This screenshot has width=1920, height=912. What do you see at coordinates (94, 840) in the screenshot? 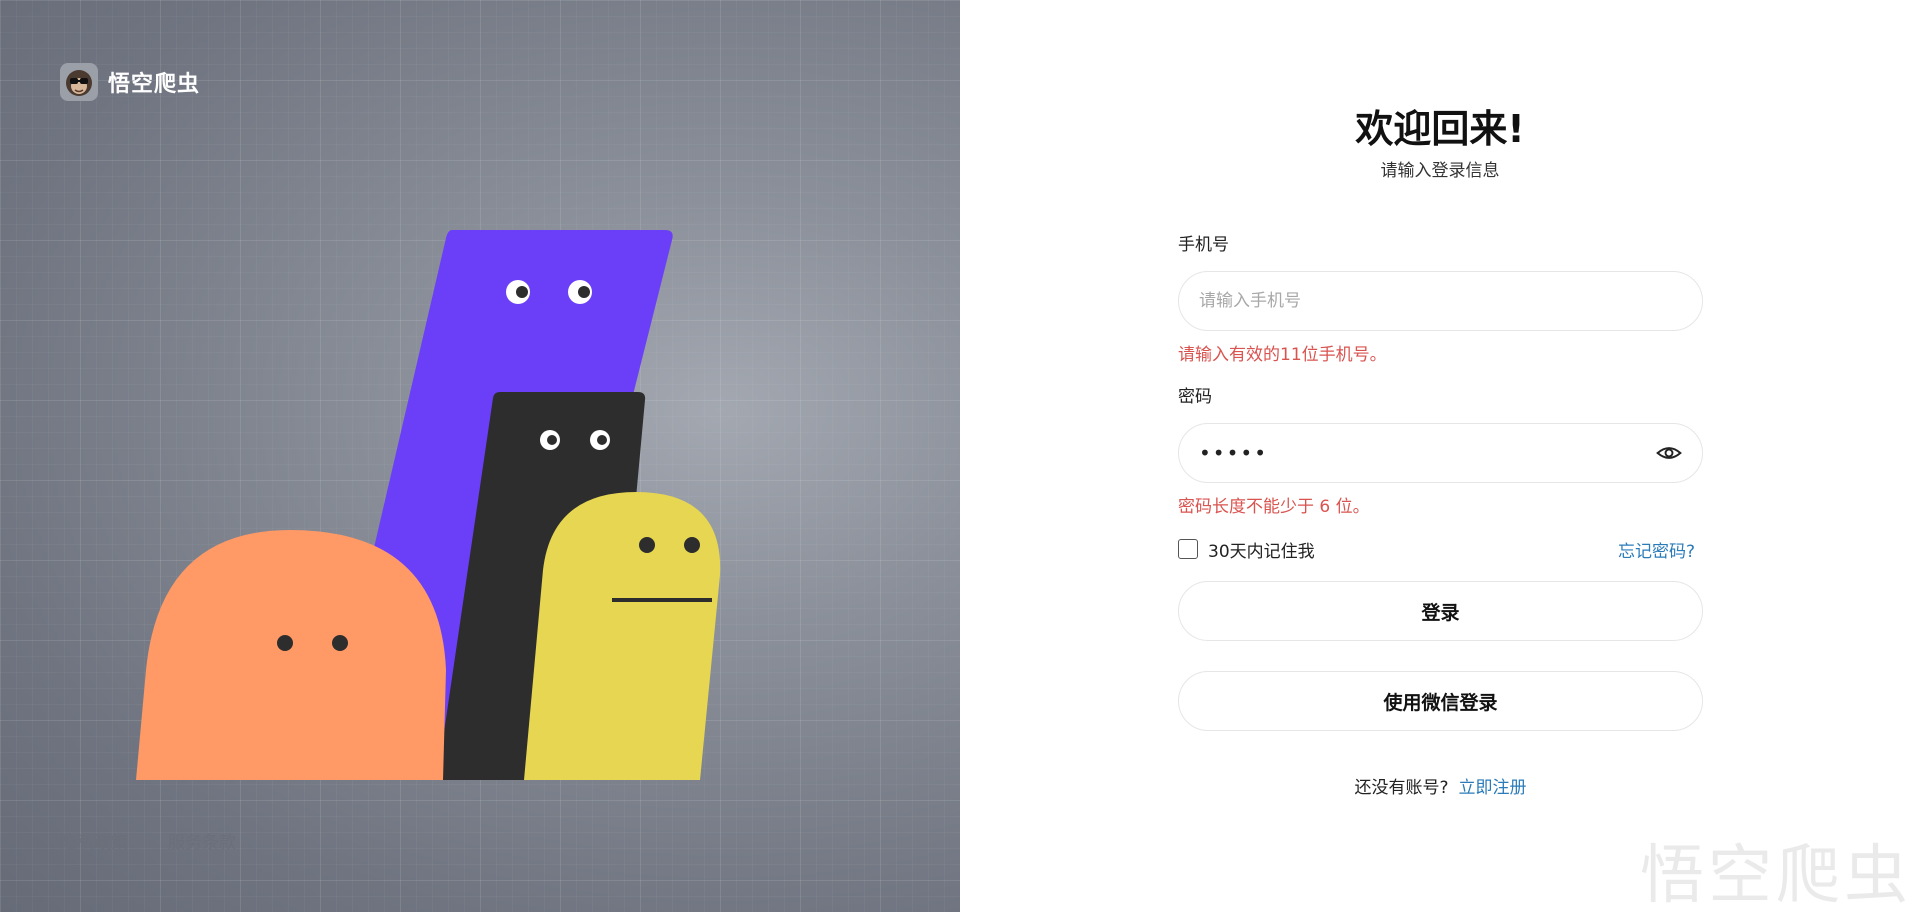
I see `privacy-link: 隐私政策` at bounding box center [94, 840].